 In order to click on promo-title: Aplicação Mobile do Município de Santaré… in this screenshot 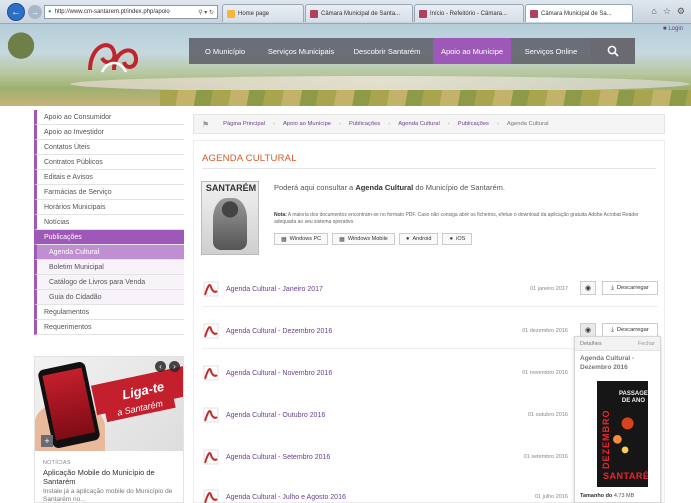, I will do `click(111, 477)`.